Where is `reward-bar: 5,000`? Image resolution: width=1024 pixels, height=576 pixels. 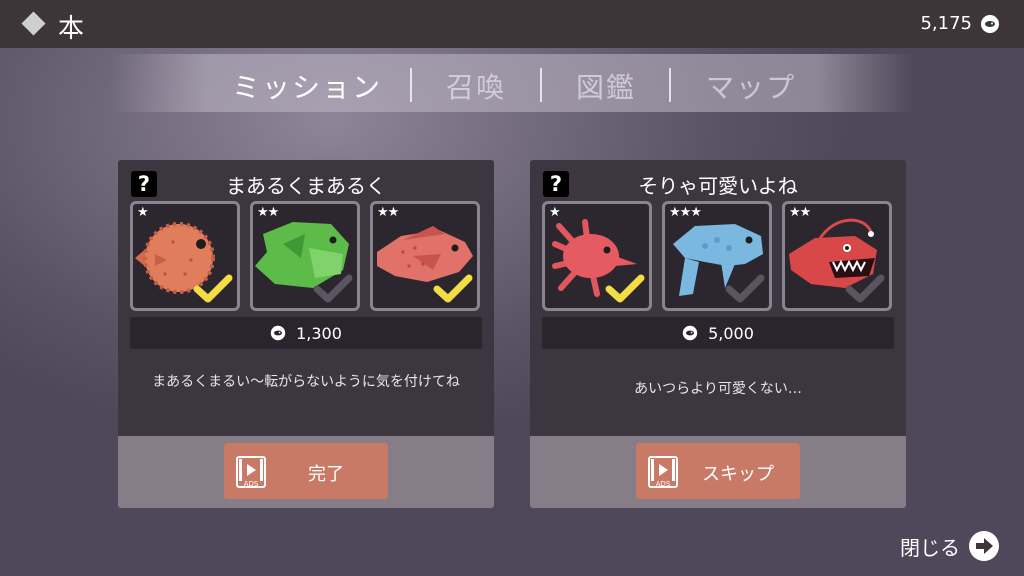 reward-bar: 5,000 is located at coordinates (718, 333).